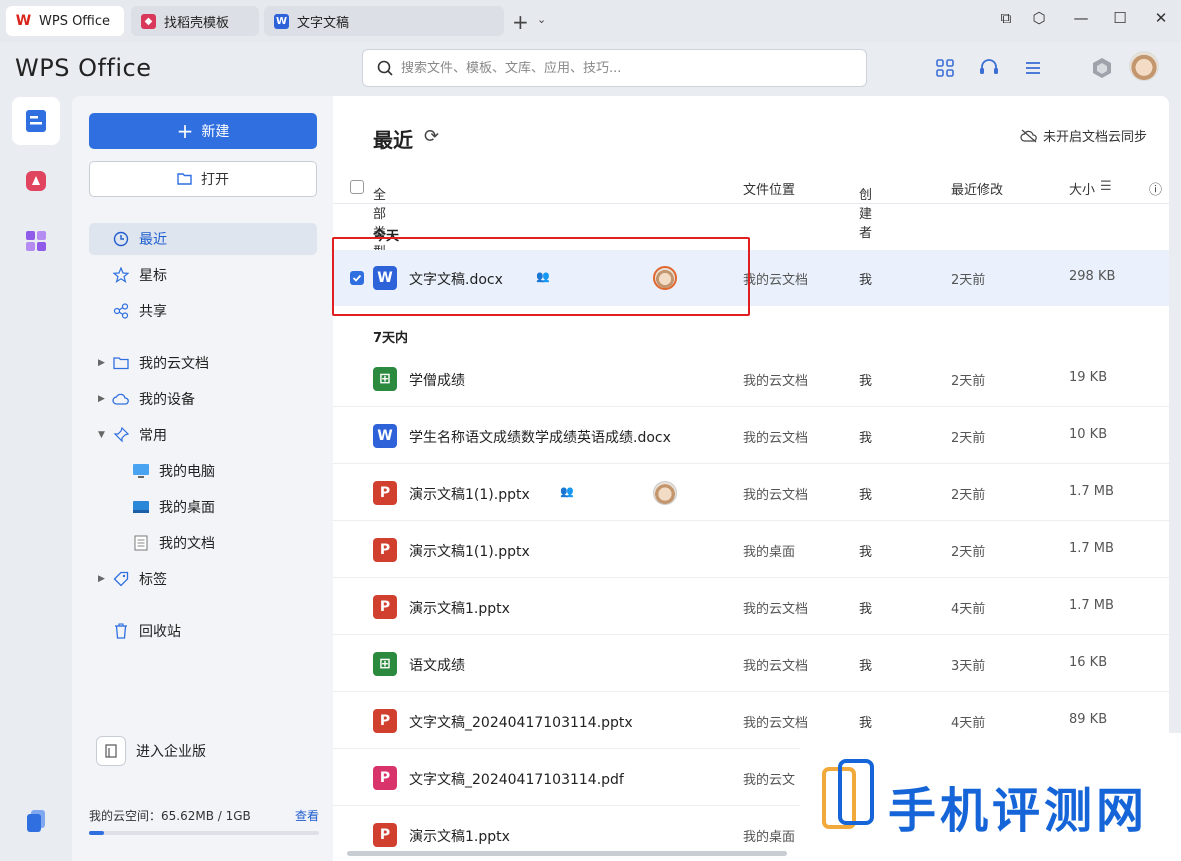 This screenshot has height=861, width=1181. What do you see at coordinates (540, 438) in the screenshot?
I see `file-name: 学生名称语文成绩数学成绩英语成绩.docx` at bounding box center [540, 438].